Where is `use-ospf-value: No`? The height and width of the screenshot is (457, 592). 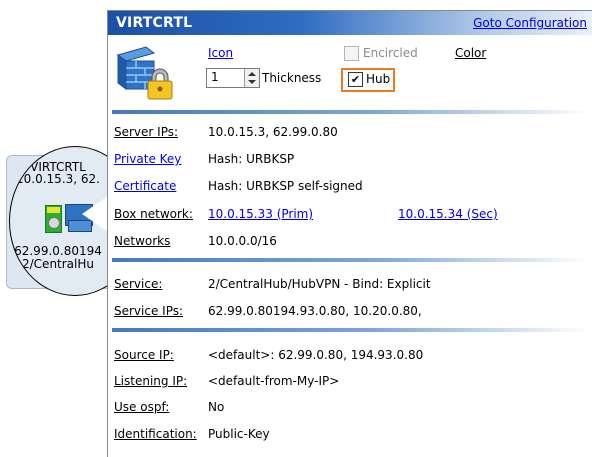 use-ospf-value: No is located at coordinates (216, 407).